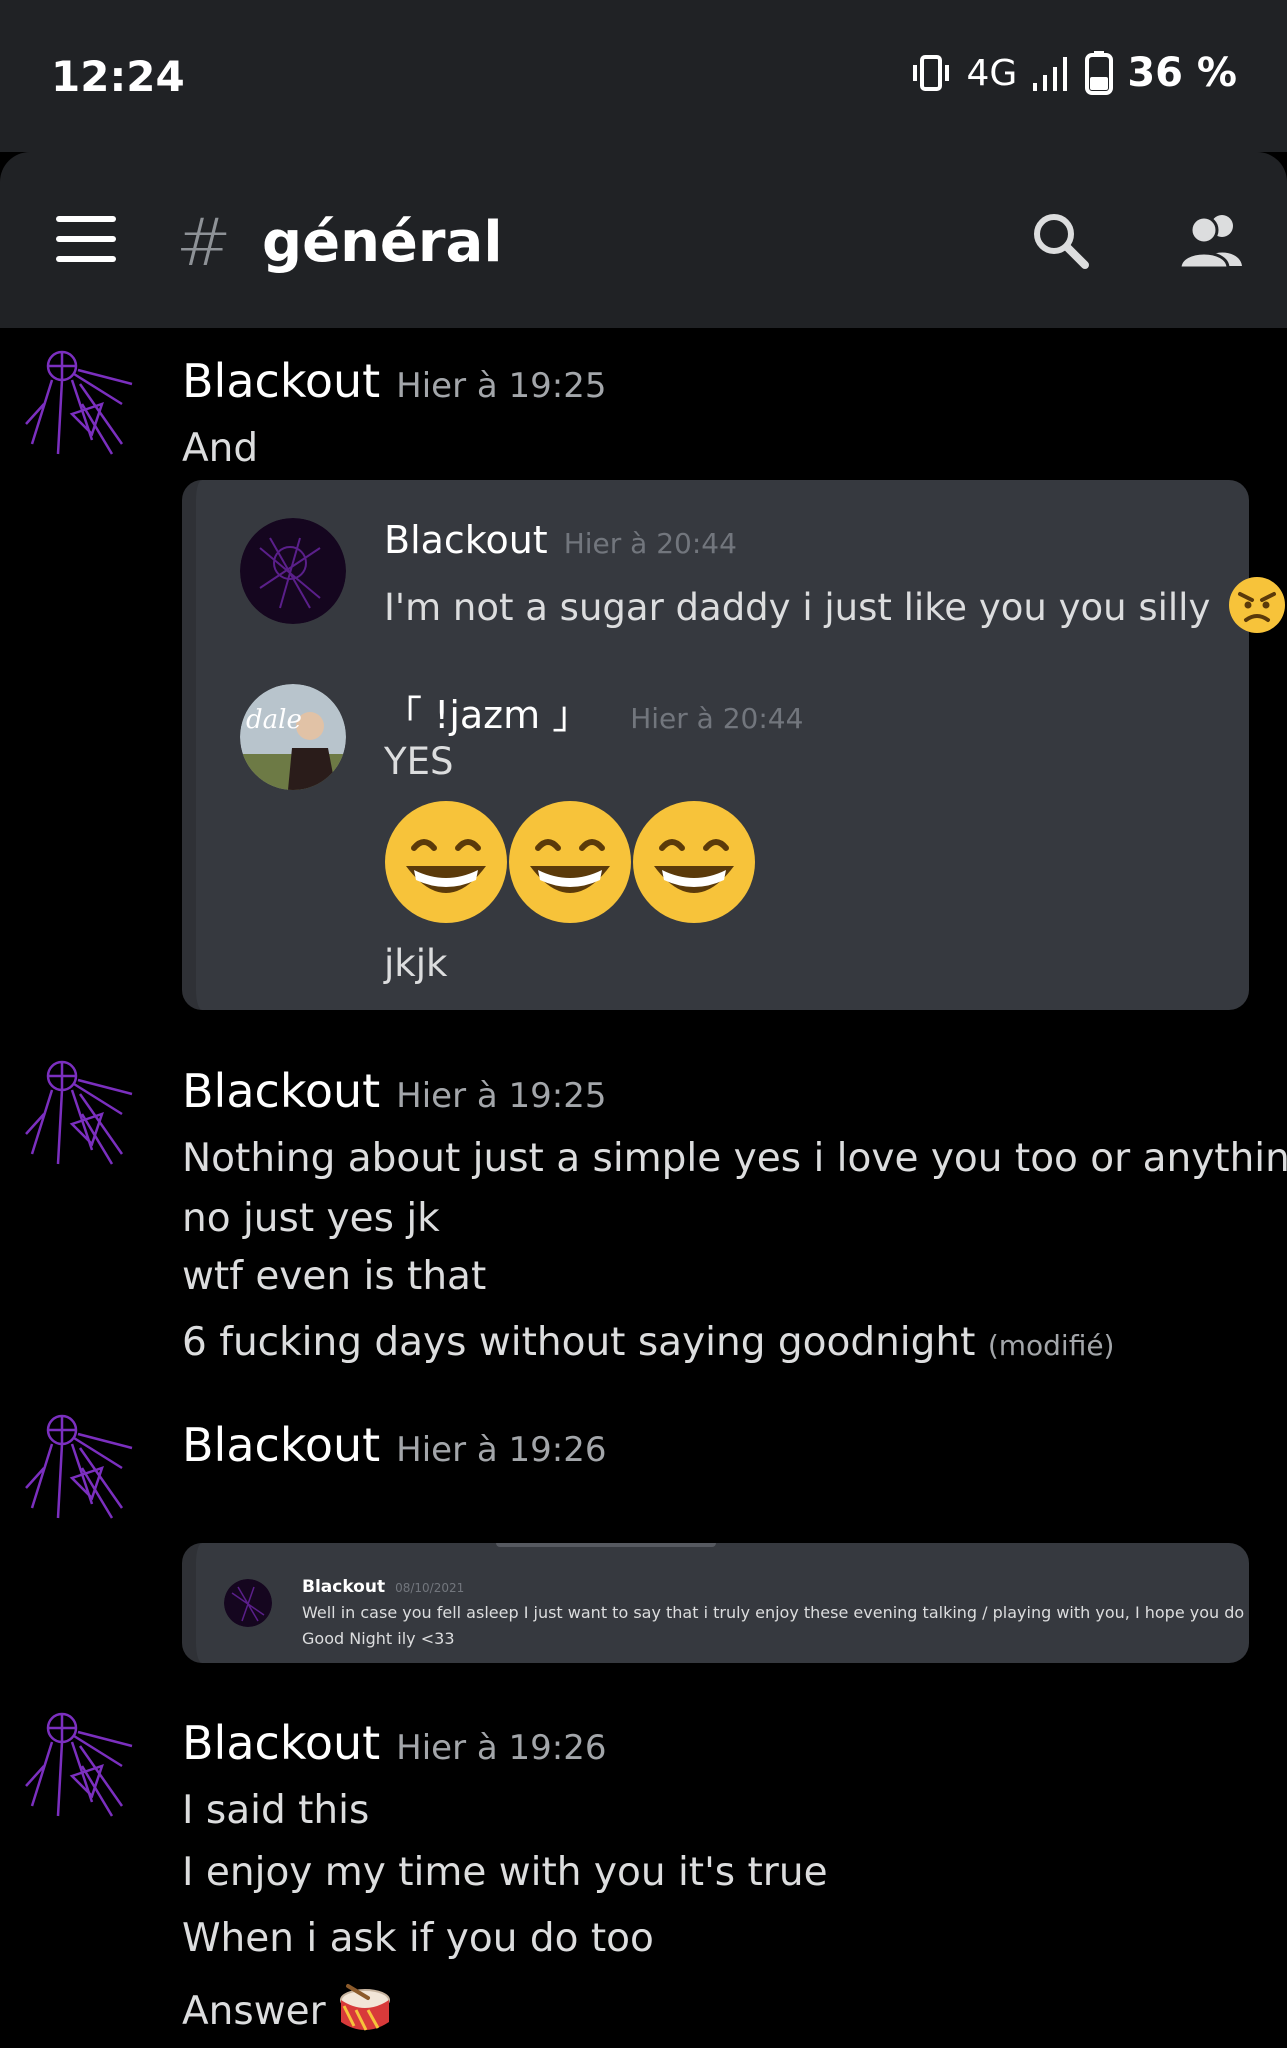 This screenshot has width=1287, height=2048. Describe the element at coordinates (416, 963) in the screenshot. I see `embed-text: jkjk` at that location.